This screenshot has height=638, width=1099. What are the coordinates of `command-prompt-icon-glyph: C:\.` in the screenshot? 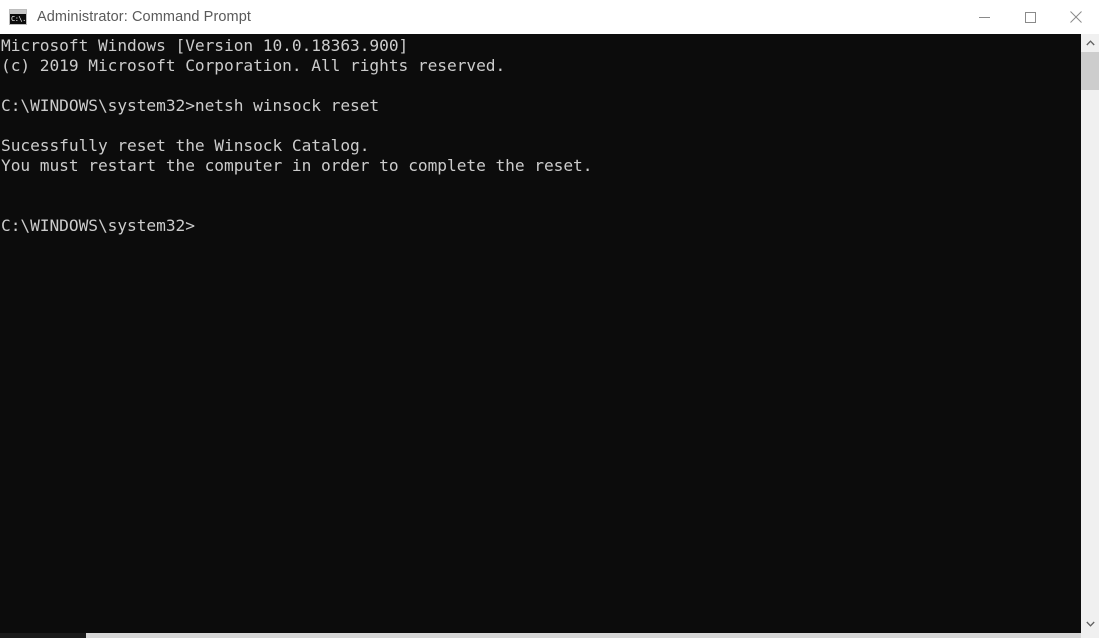 It's located at (18, 19).